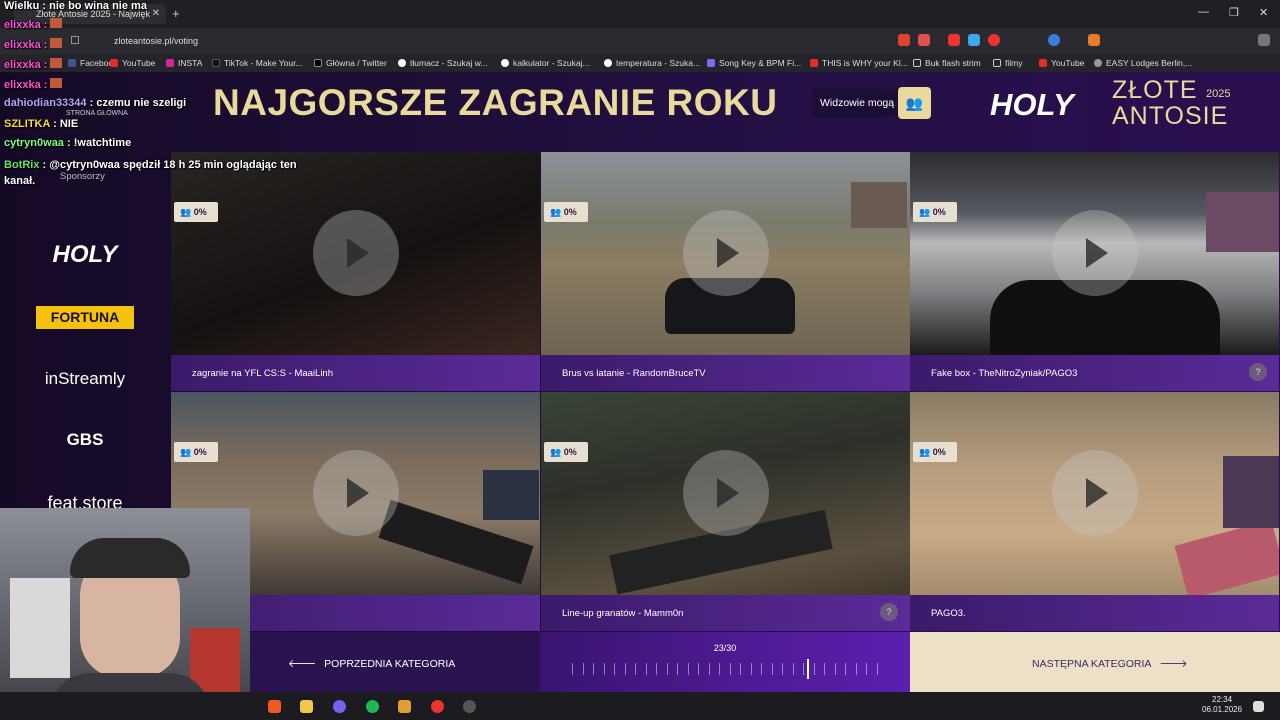  What do you see at coordinates (1234, 12) in the screenshot?
I see `maximize-icon: ❐` at bounding box center [1234, 12].